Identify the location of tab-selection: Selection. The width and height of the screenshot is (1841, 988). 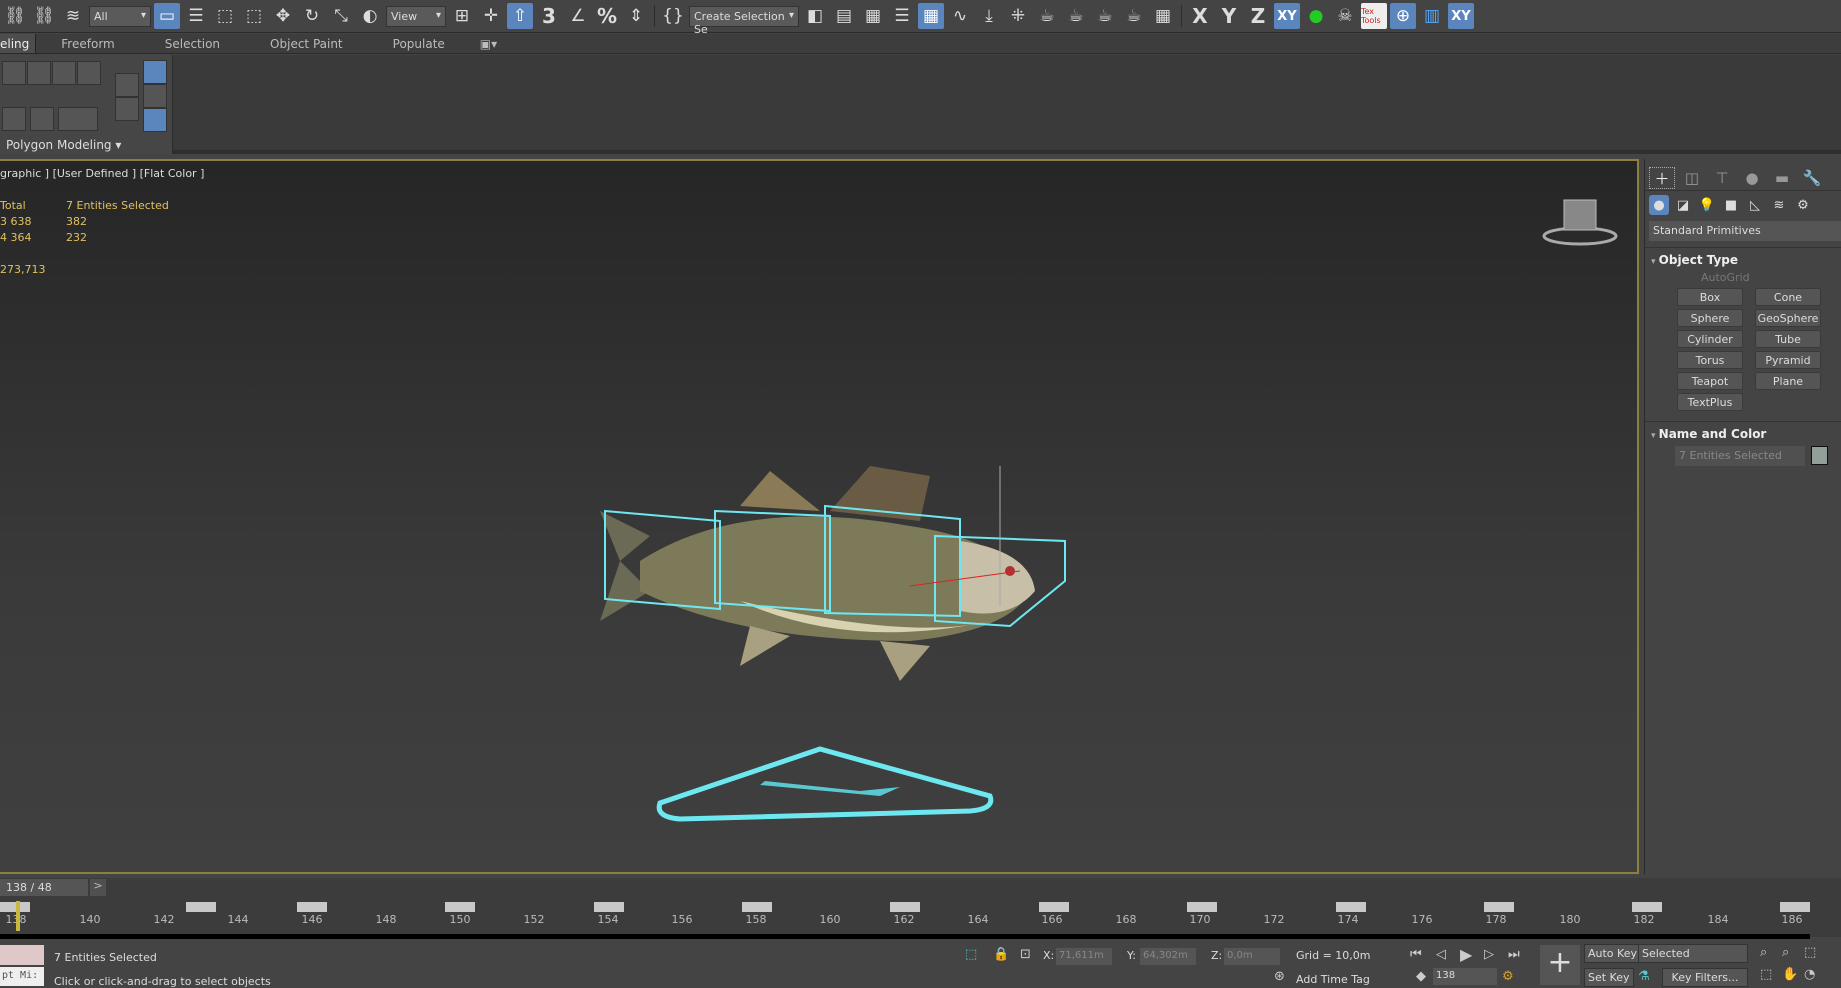
(192, 43).